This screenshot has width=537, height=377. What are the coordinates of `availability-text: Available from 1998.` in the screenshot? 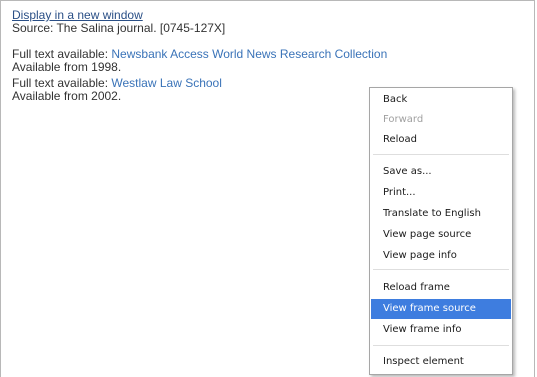 It's located at (67, 67).